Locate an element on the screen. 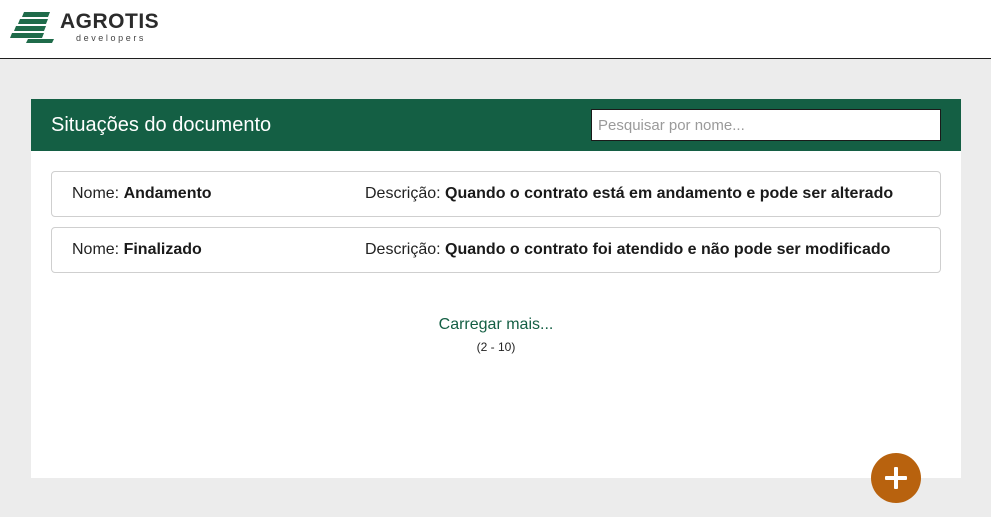 The width and height of the screenshot is (991, 517). agrotis-logo-icon is located at coordinates (32, 27).